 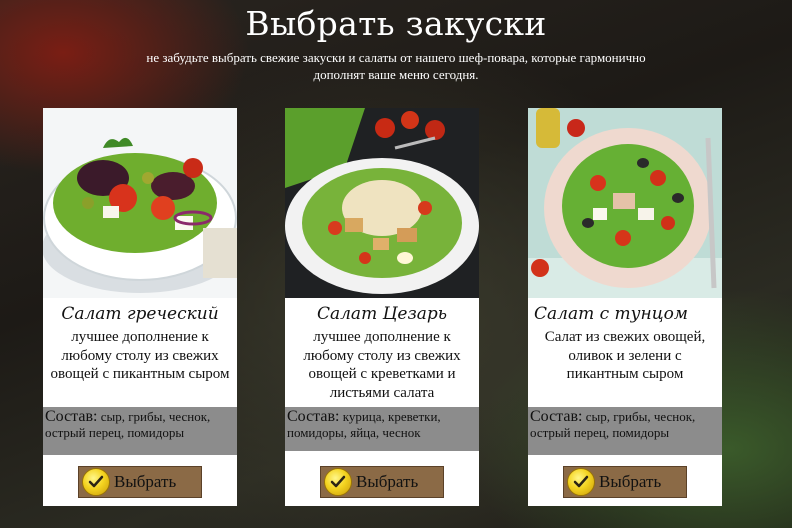 What do you see at coordinates (140, 203) in the screenshot?
I see `salad-photo-greek` at bounding box center [140, 203].